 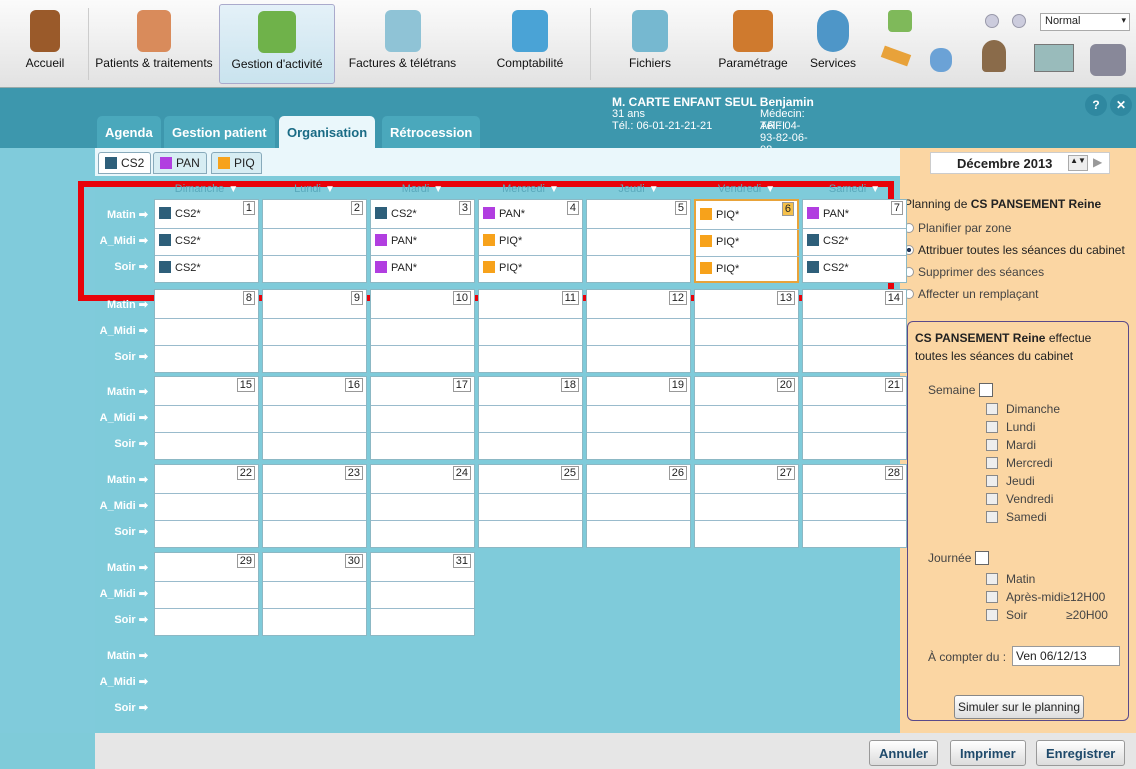 I want to click on weekday-option: Mercredi, so click(x=1019, y=463).